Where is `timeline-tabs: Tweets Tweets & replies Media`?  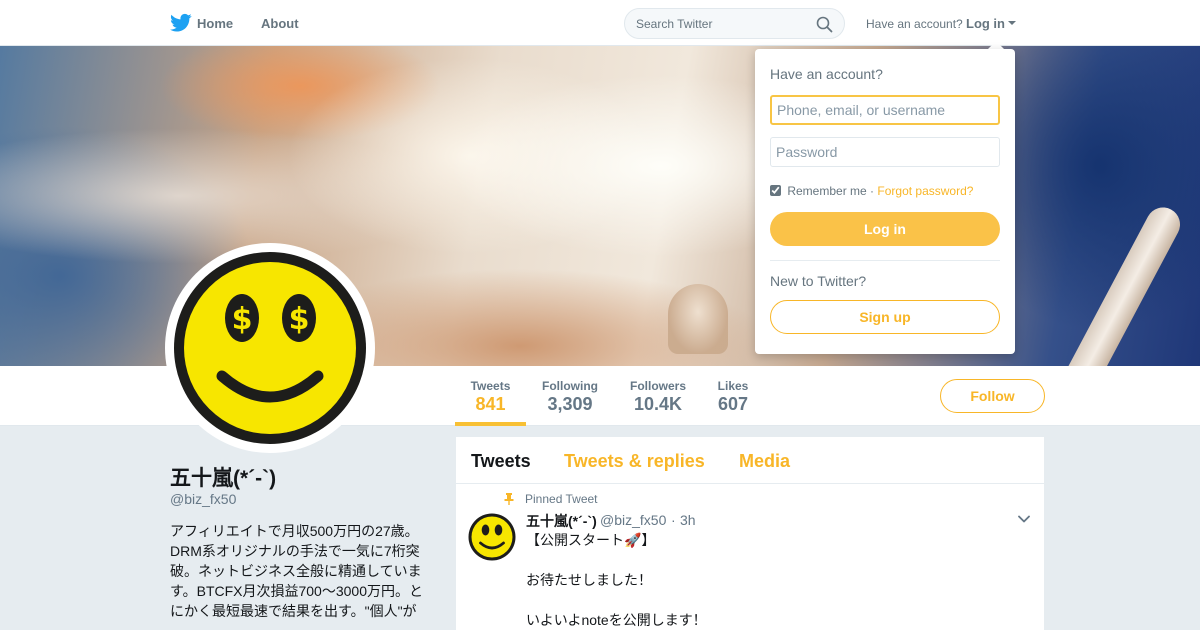
timeline-tabs: Tweets Tweets & replies Media is located at coordinates (750, 460).